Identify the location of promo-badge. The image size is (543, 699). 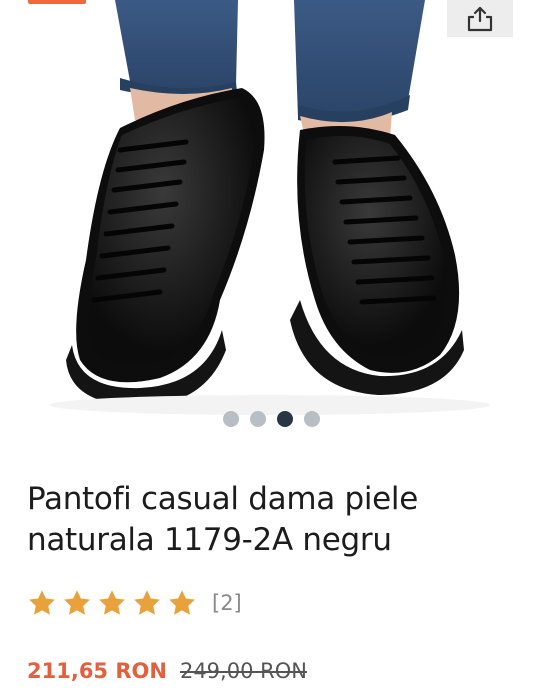
(57, 2).